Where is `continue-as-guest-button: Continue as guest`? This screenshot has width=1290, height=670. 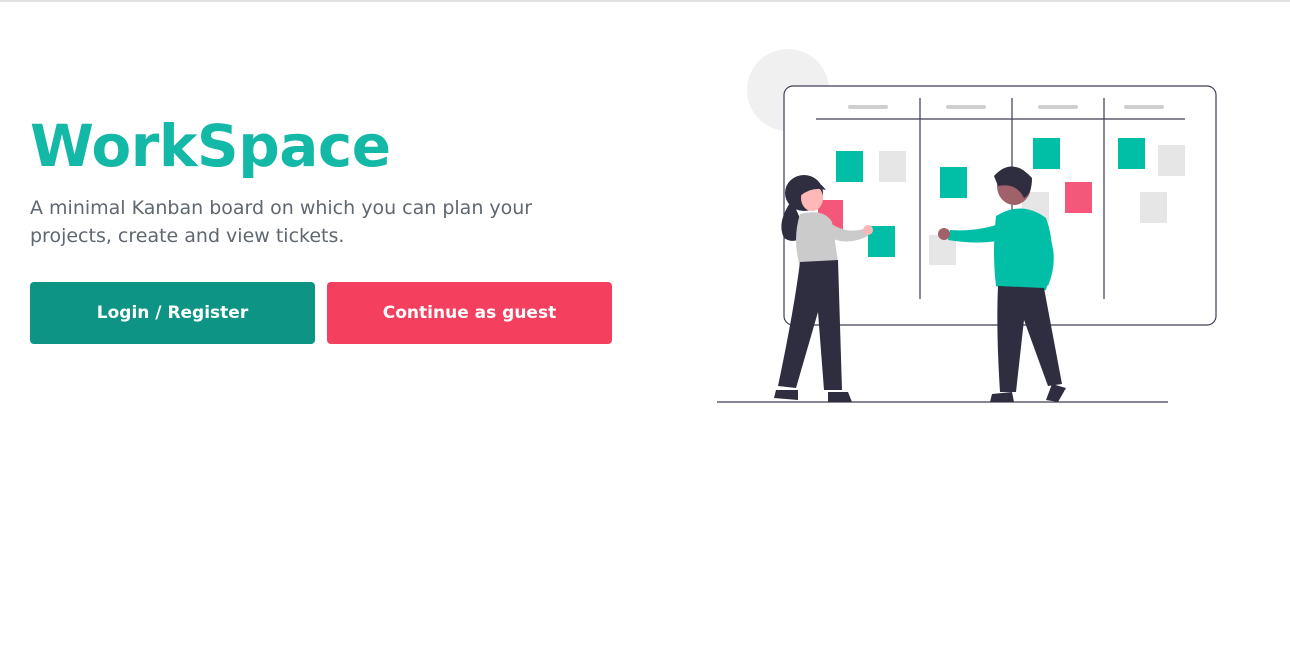 continue-as-guest-button: Continue as guest is located at coordinates (469, 313).